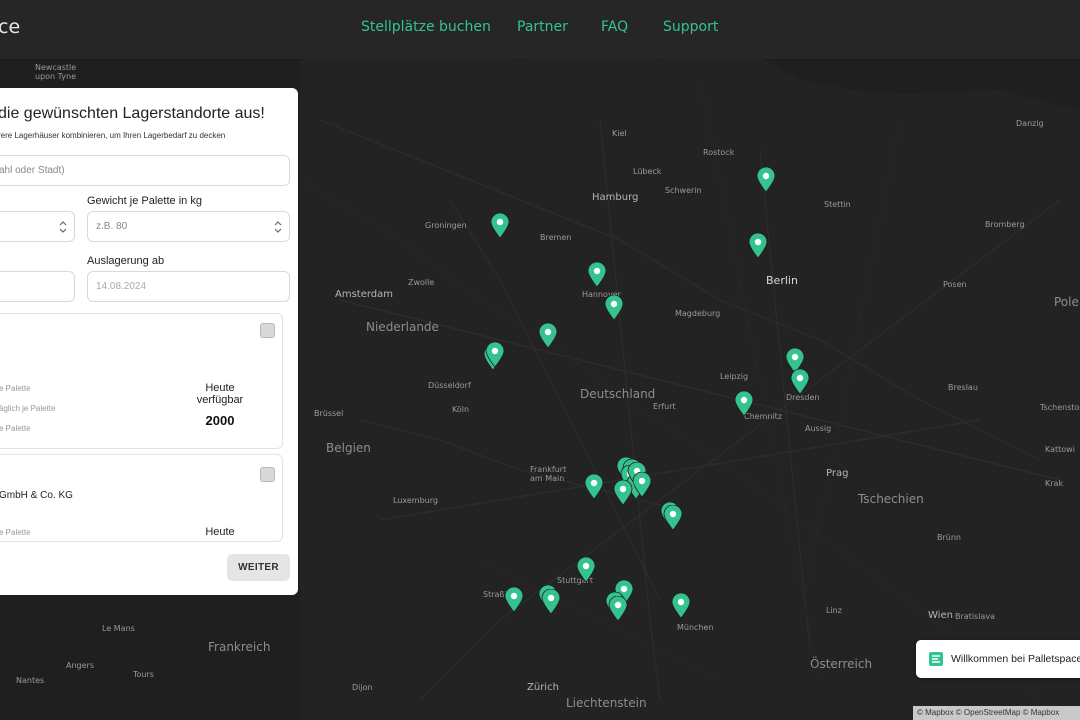 This screenshot has height=720, width=1080. I want to click on map-place-label: Posen, so click(955, 284).